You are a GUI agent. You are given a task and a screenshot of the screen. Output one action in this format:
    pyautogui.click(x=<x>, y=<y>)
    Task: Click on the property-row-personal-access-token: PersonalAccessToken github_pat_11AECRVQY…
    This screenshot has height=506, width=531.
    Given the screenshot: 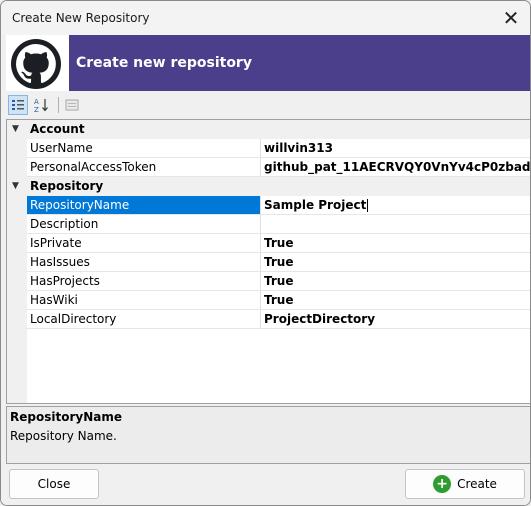 What is the action you would take?
    pyautogui.click(x=268, y=167)
    